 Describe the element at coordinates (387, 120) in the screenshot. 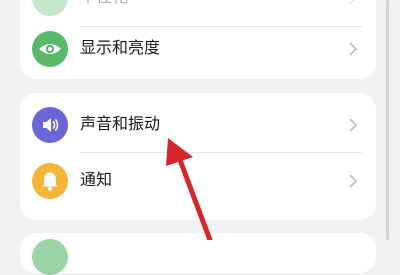

I see `scrollbar` at that location.